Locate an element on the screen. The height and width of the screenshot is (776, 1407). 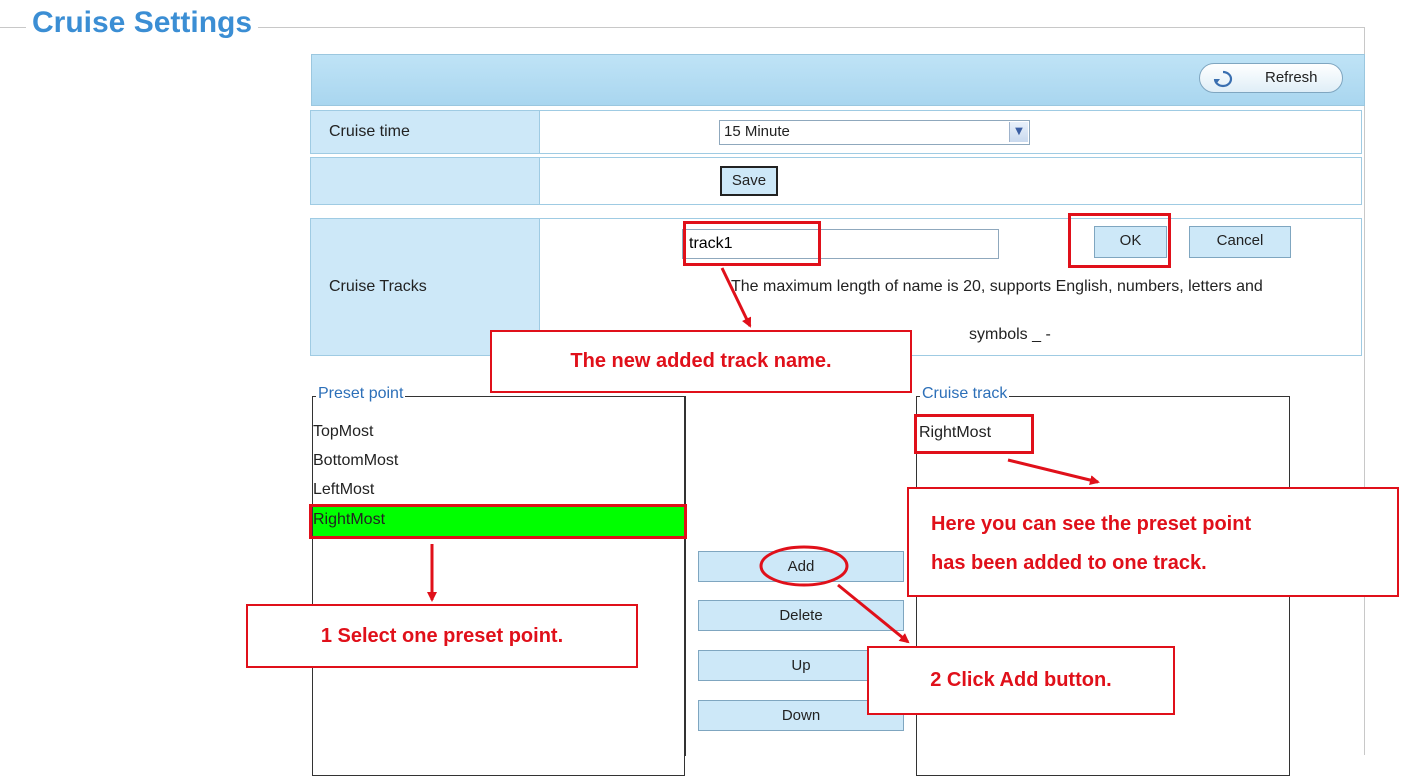
arrow-to-click-add-callout is located at coordinates (873, 613).